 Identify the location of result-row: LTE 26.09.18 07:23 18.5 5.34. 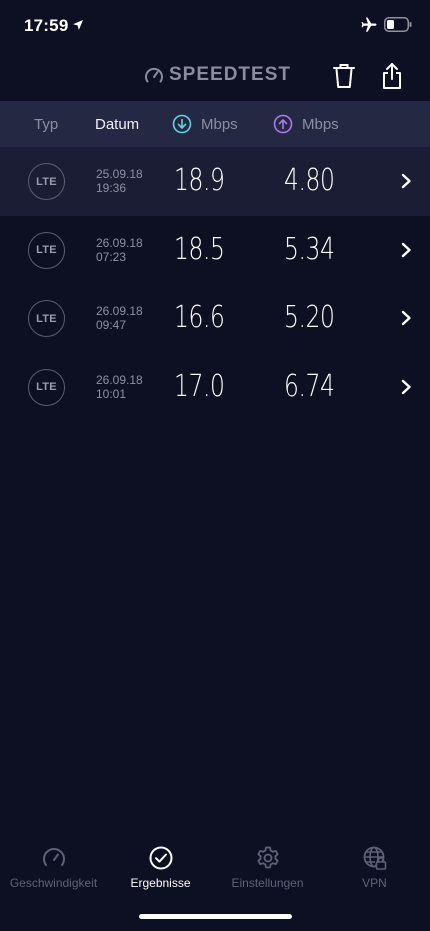
(215, 250).